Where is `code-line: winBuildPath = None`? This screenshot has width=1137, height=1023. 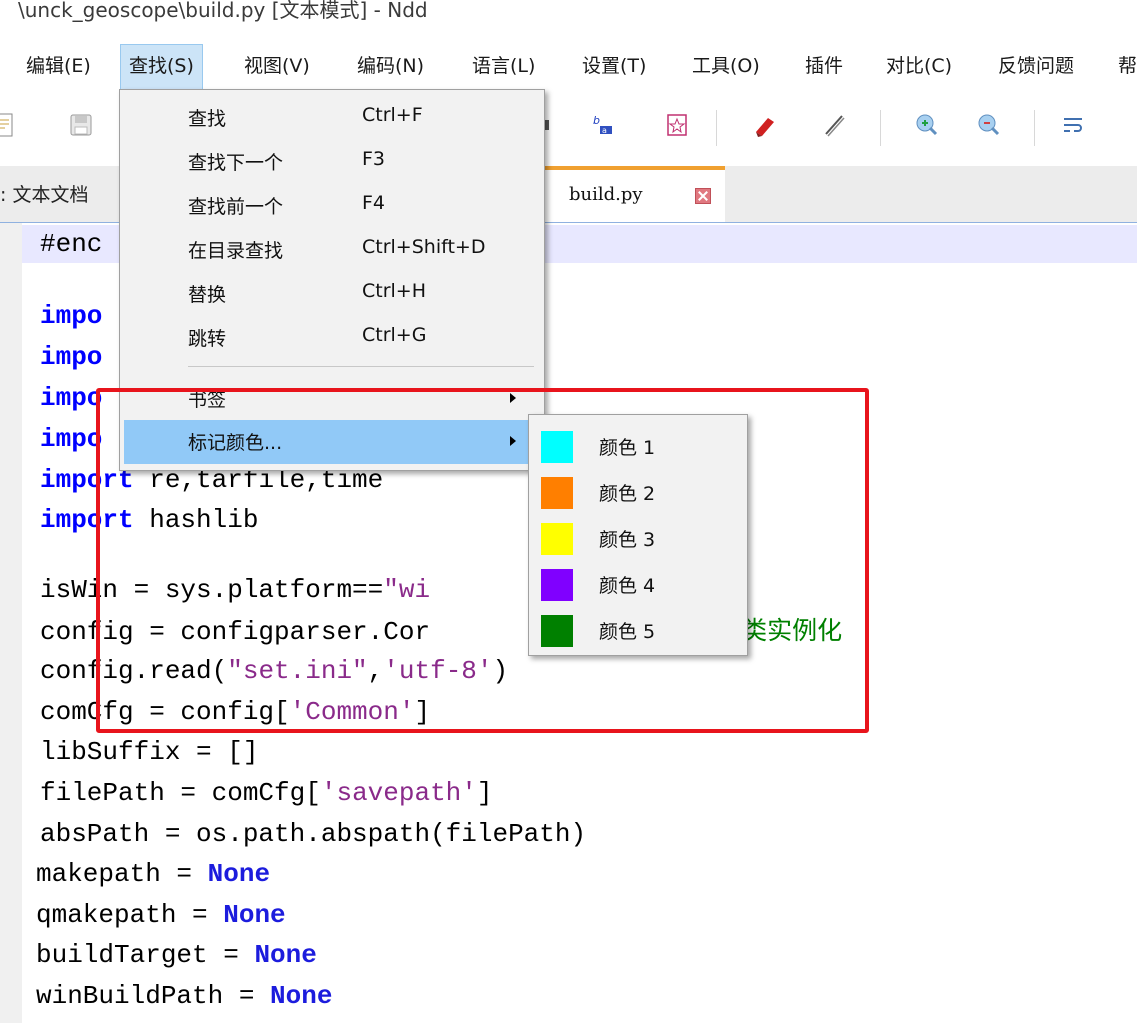
code-line: winBuildPath = None is located at coordinates (184, 996).